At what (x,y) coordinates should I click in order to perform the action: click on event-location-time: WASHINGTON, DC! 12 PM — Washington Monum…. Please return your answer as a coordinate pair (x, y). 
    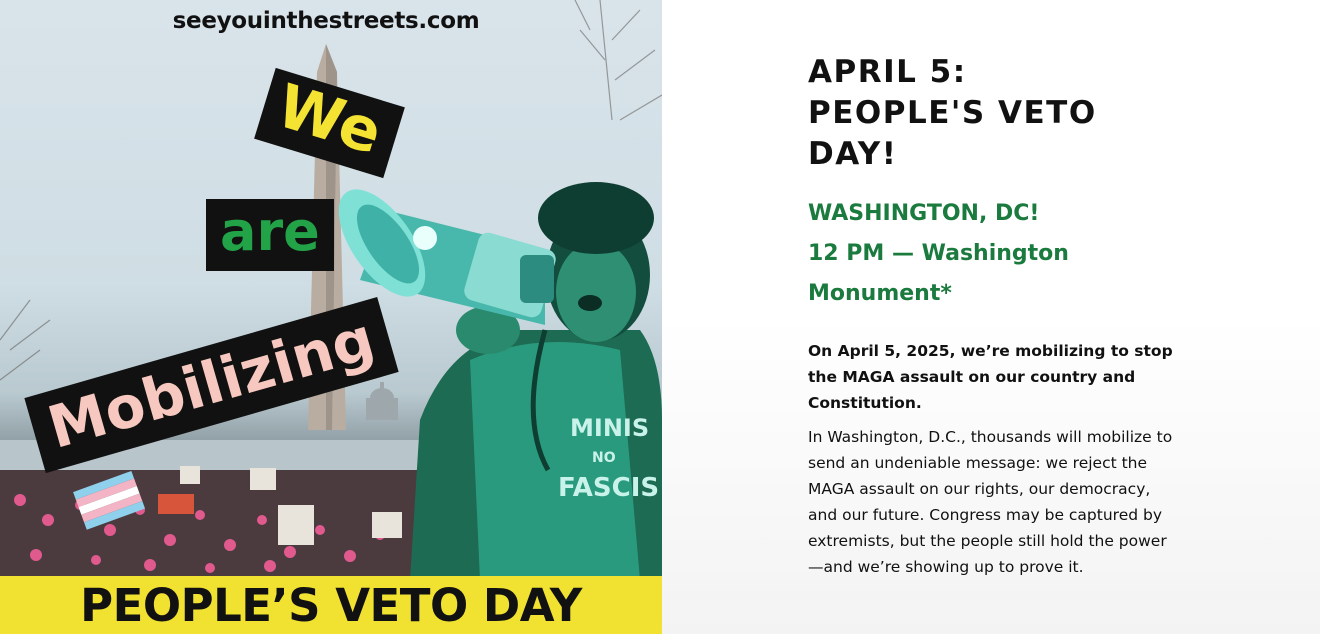
    Looking at the image, I should click on (1018, 254).